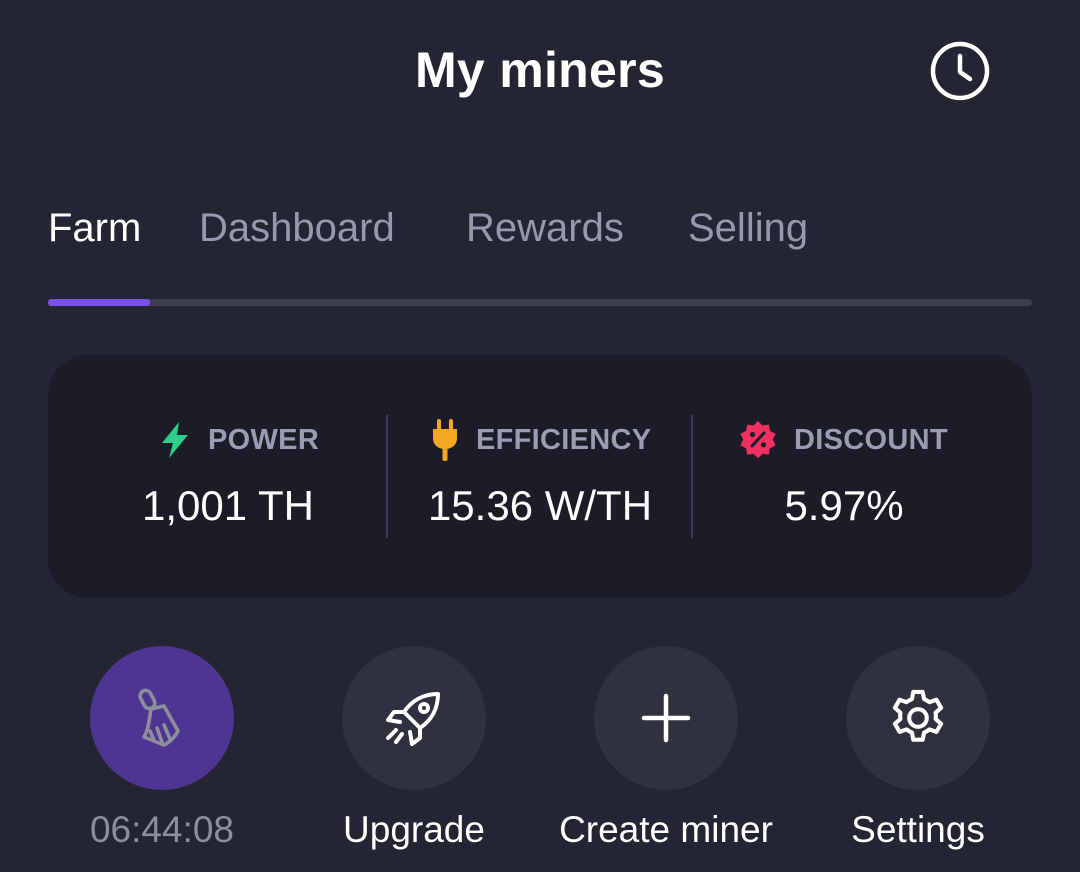 The width and height of the screenshot is (1080, 872). Describe the element at coordinates (564, 439) in the screenshot. I see `efficiency-label: EFFICIENCY` at that location.